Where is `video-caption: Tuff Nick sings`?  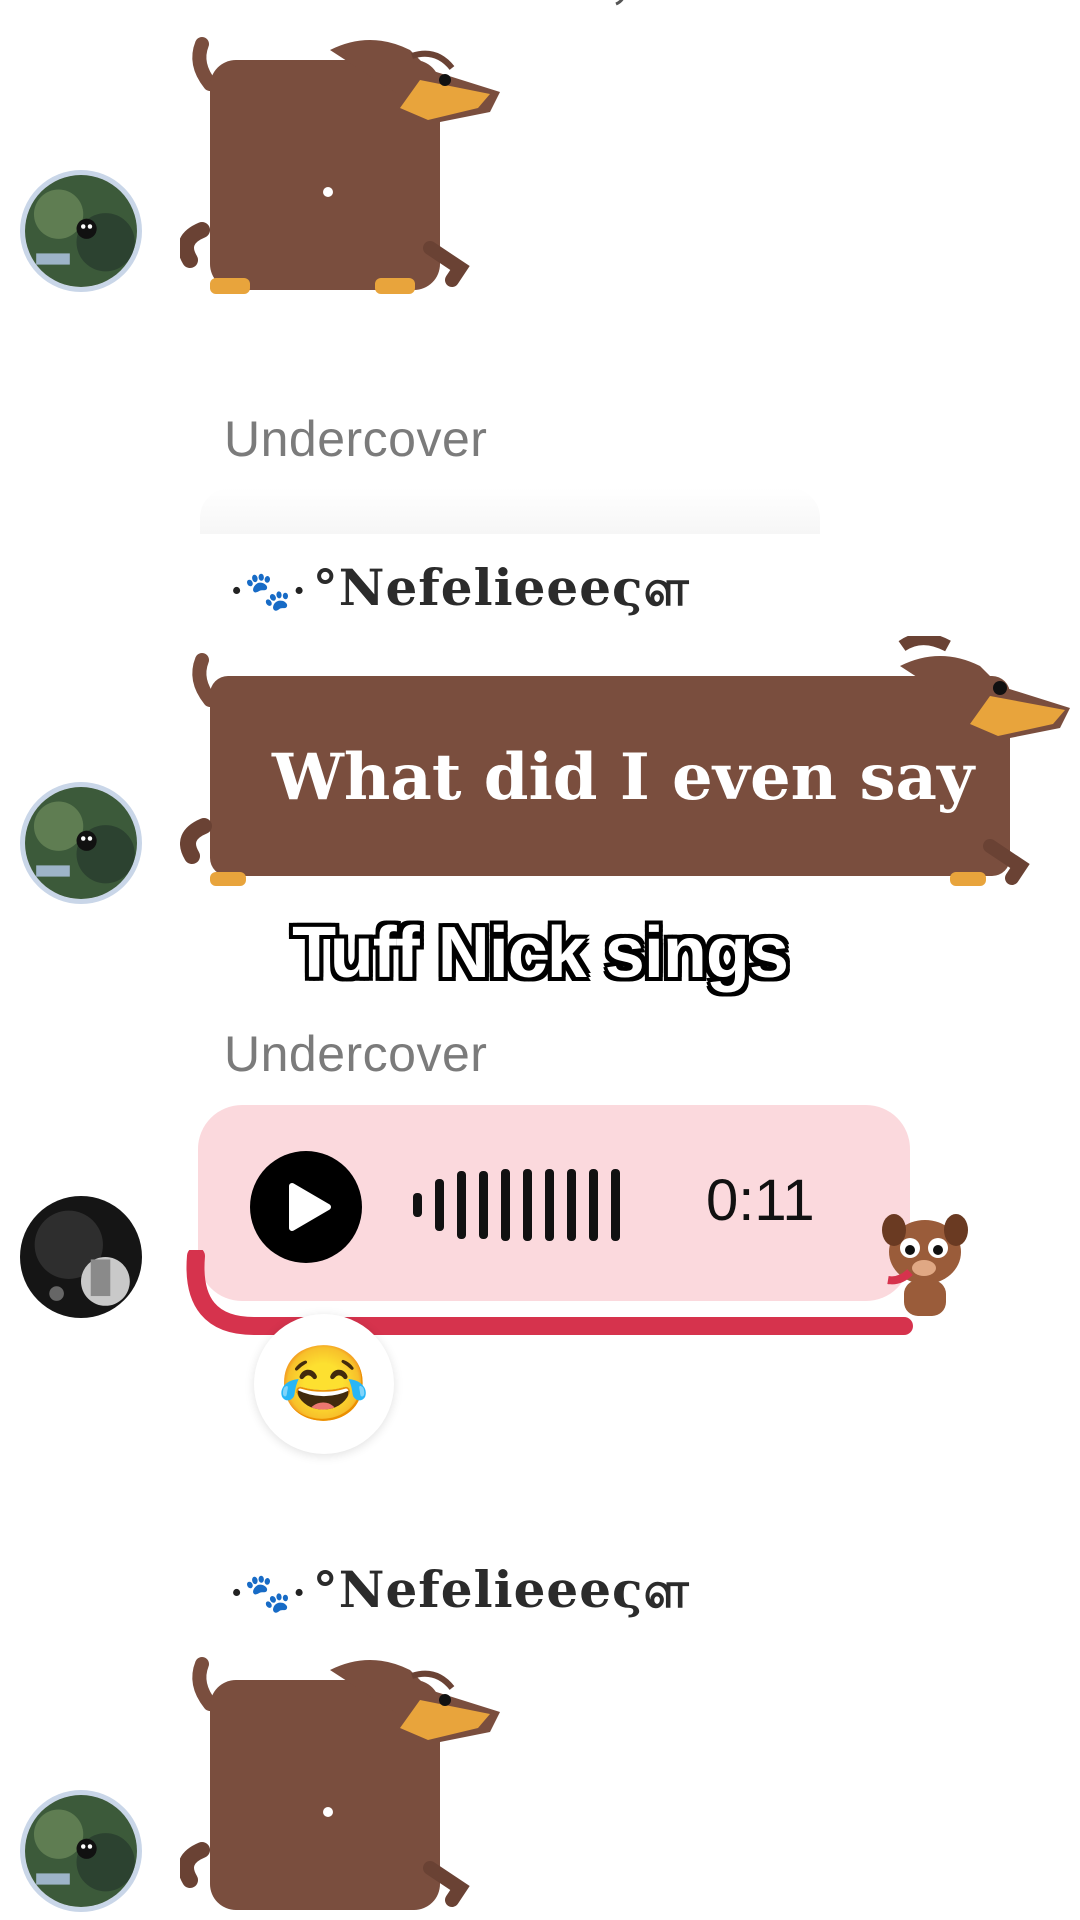
video-caption: Tuff Nick sings is located at coordinates (540, 953).